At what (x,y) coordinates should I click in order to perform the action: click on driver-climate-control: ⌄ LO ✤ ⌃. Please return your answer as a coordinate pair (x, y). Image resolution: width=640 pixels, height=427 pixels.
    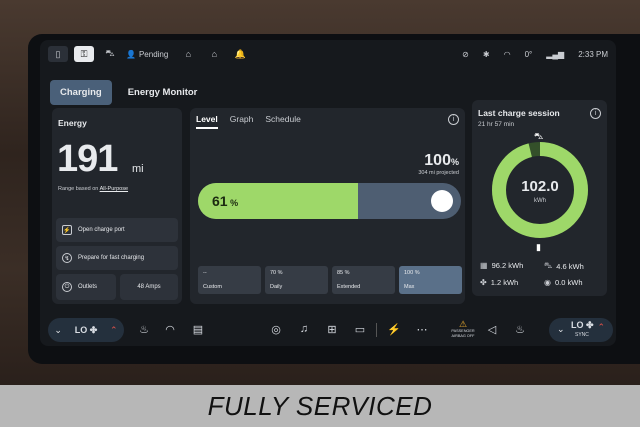
    Looking at the image, I should click on (86, 330).